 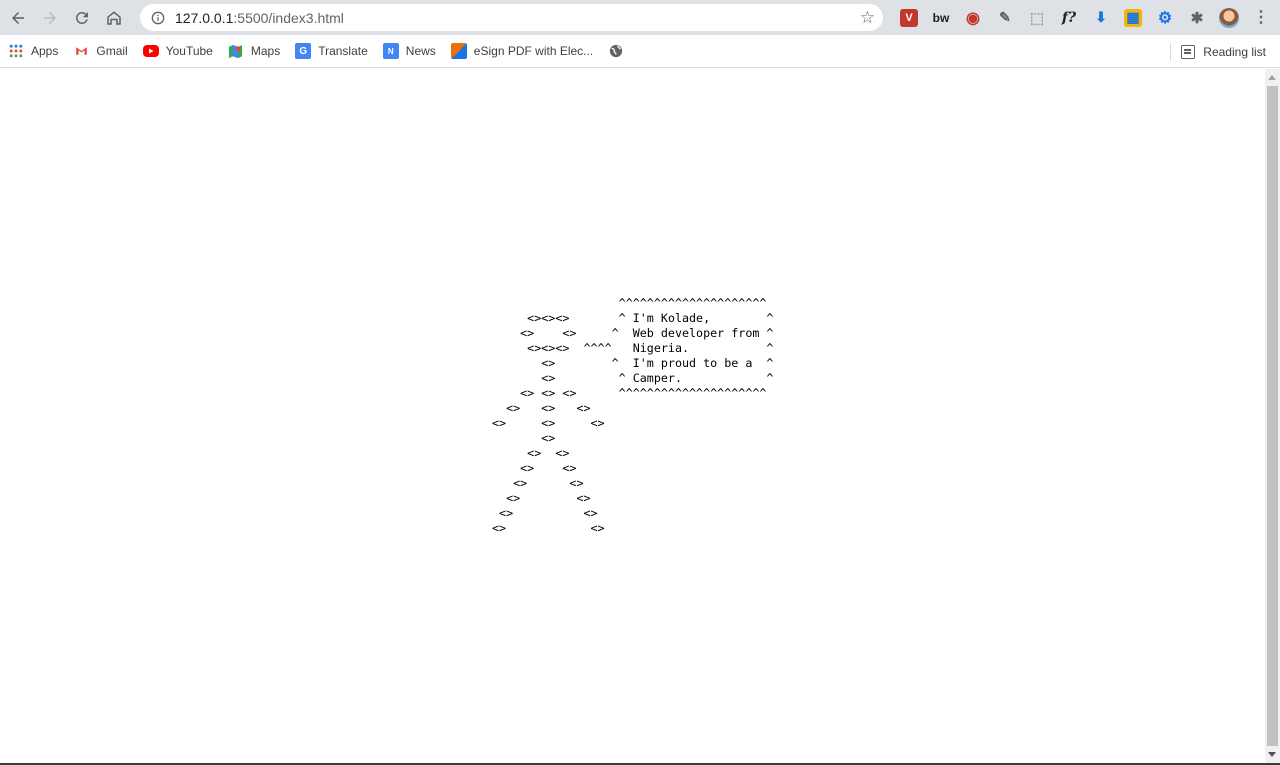 What do you see at coordinates (458, 51) in the screenshot?
I see `esign-icon` at bounding box center [458, 51].